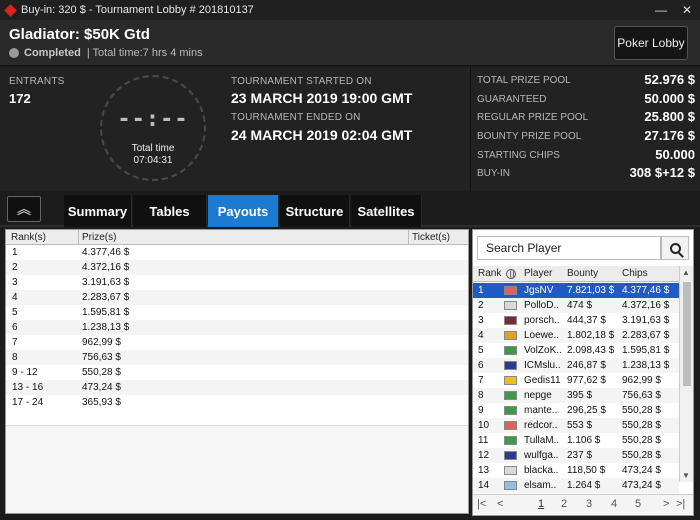  Describe the element at coordinates (576, 335) in the screenshot. I see `player-row: 4 Loewe.. 1.802,18 $ 2.283,67 $` at that location.